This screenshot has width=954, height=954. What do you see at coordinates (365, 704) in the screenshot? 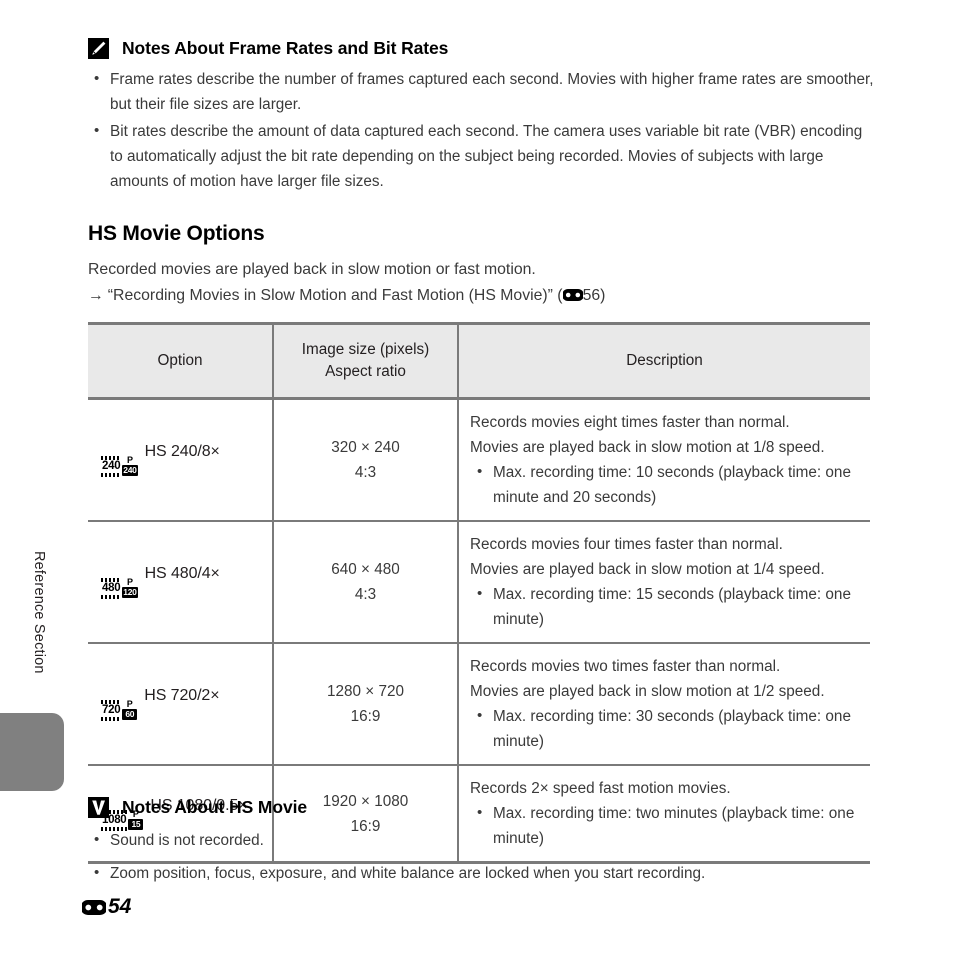
I see `cell-image-size: 1280 × 720 16:9` at bounding box center [365, 704].